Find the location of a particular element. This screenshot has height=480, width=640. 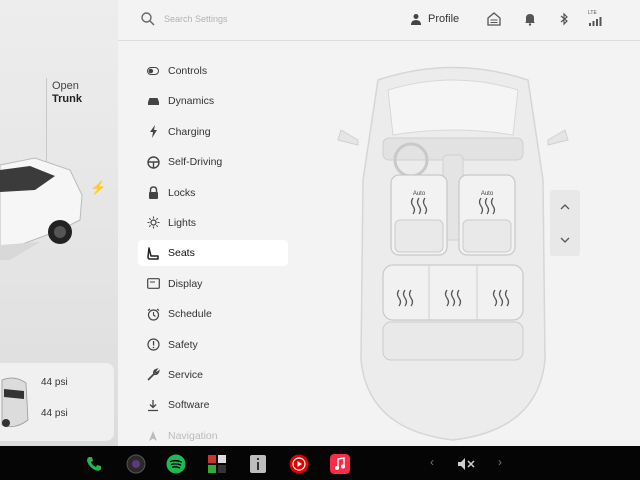

menu-item-dynamics: Dynamics is located at coordinates (213, 101).